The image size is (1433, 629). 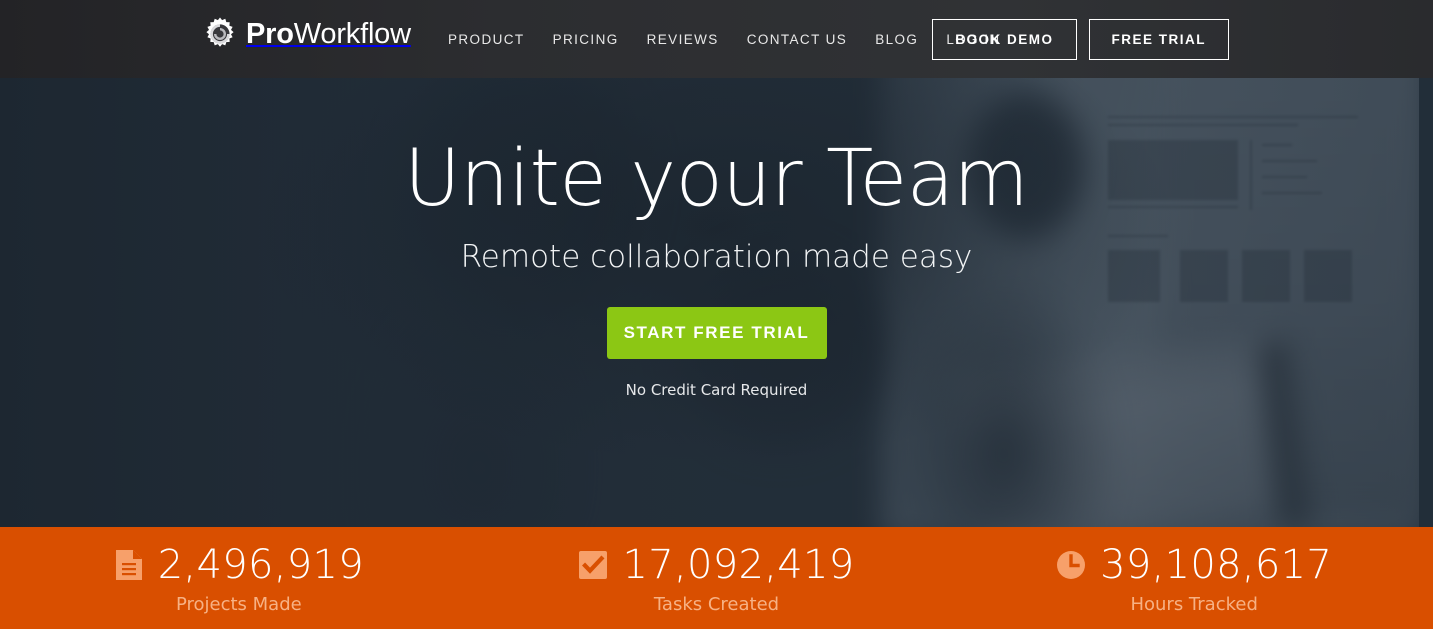 What do you see at coordinates (486, 39) in the screenshot?
I see `nav-product: PRODUCT` at bounding box center [486, 39].